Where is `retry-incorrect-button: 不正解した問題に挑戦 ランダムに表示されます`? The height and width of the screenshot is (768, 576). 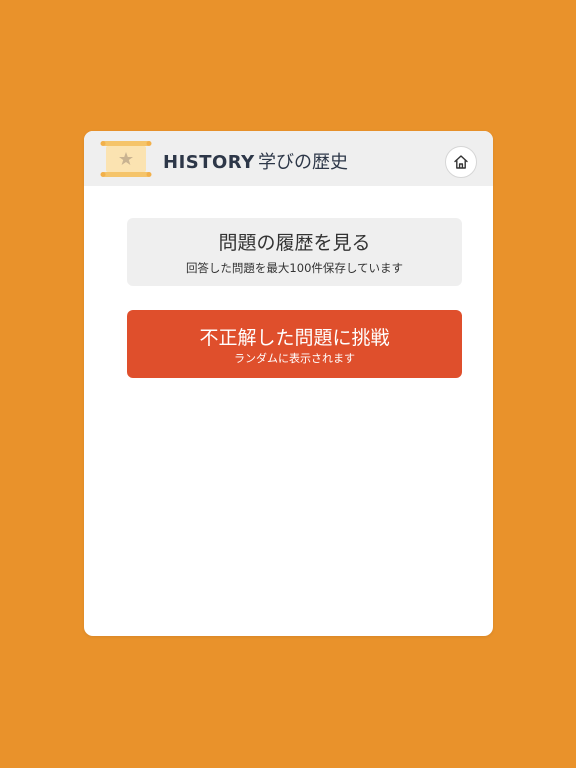 retry-incorrect-button: 不正解した問題に挑戦 ランダムに表示されます is located at coordinates (294, 344).